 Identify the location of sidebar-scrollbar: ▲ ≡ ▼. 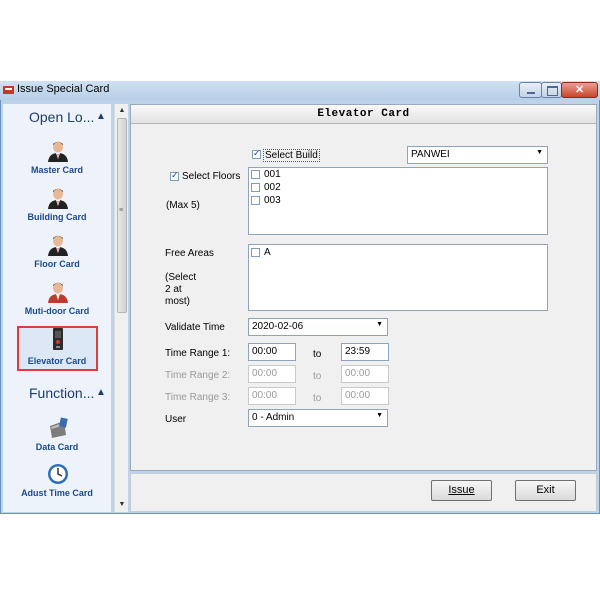
(121, 308).